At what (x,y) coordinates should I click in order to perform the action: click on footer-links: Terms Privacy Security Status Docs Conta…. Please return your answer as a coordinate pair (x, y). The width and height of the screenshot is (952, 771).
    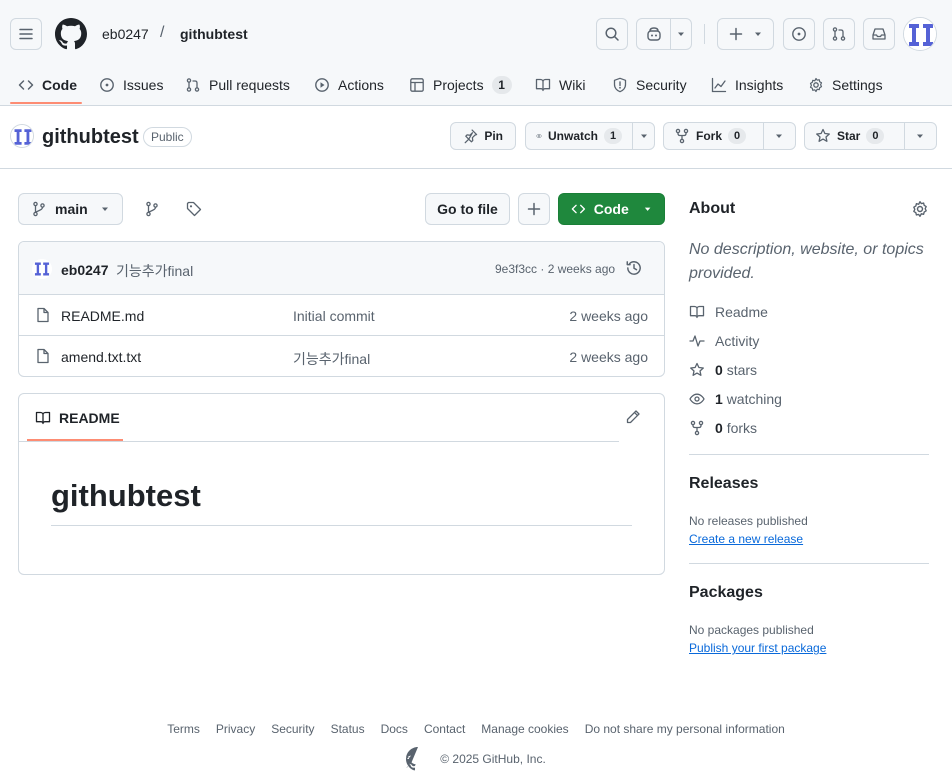
    Looking at the image, I should click on (476, 729).